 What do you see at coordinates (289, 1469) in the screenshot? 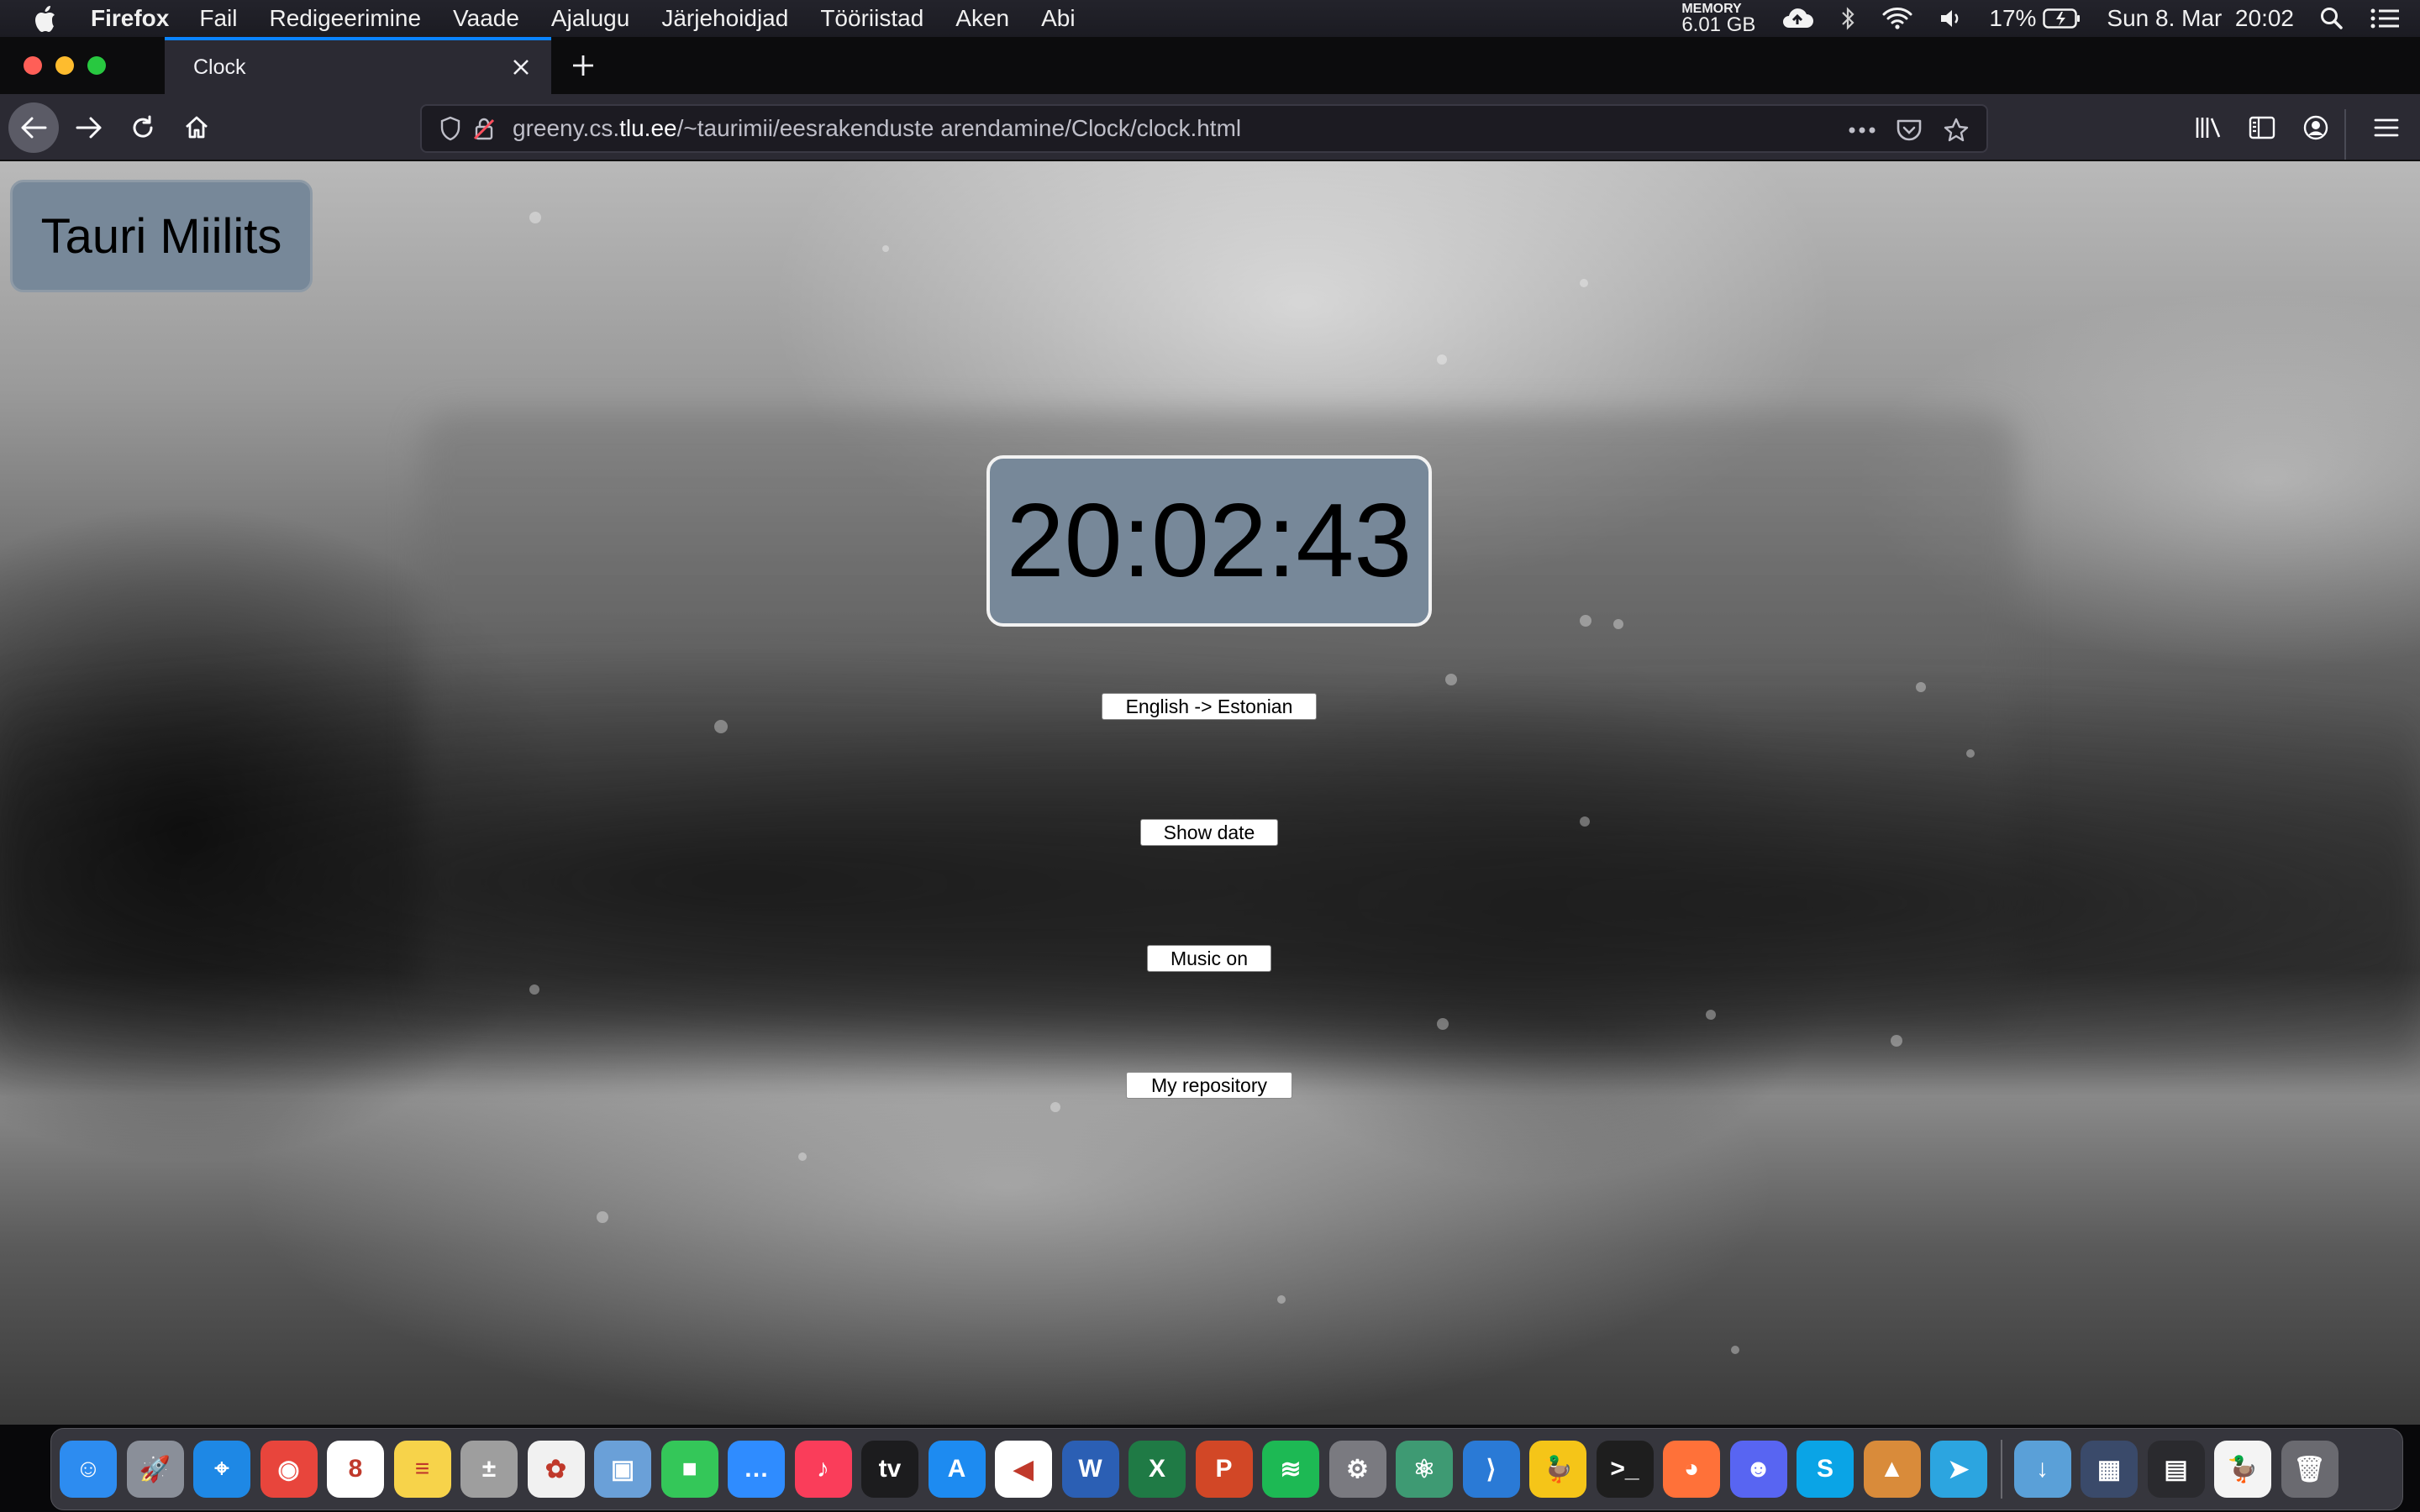
I see `chrome-icon: ◉` at bounding box center [289, 1469].